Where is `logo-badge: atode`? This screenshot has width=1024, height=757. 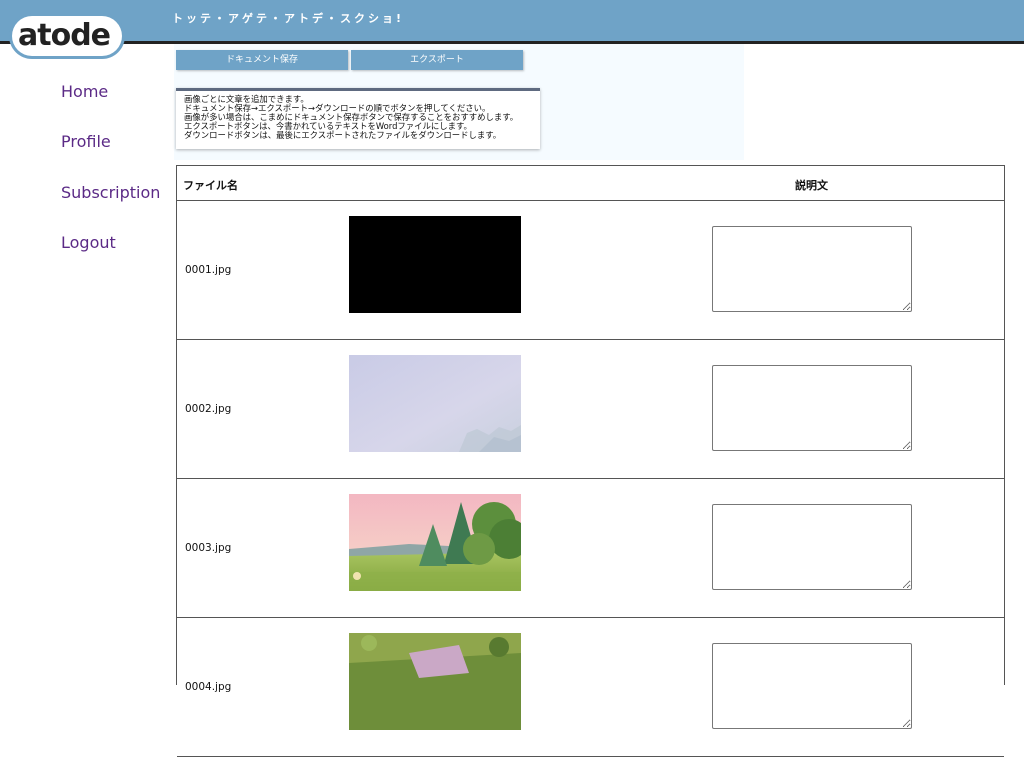 logo-badge: atode is located at coordinates (67, 36).